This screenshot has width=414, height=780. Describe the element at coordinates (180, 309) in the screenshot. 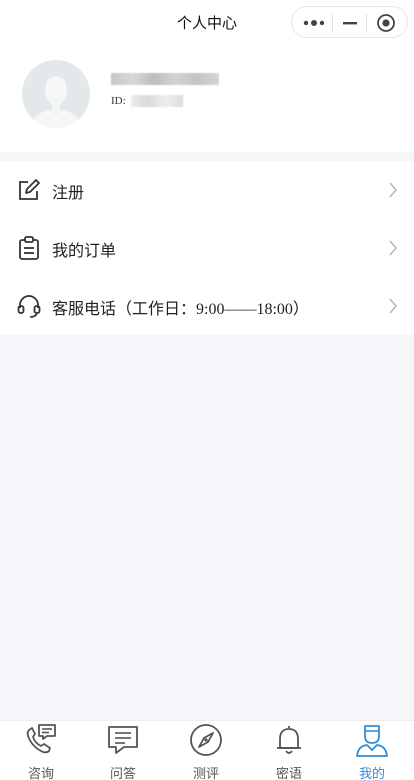

I see `menu-label-customer-service: 客服电话（工作日：9:00——18:00）` at that location.